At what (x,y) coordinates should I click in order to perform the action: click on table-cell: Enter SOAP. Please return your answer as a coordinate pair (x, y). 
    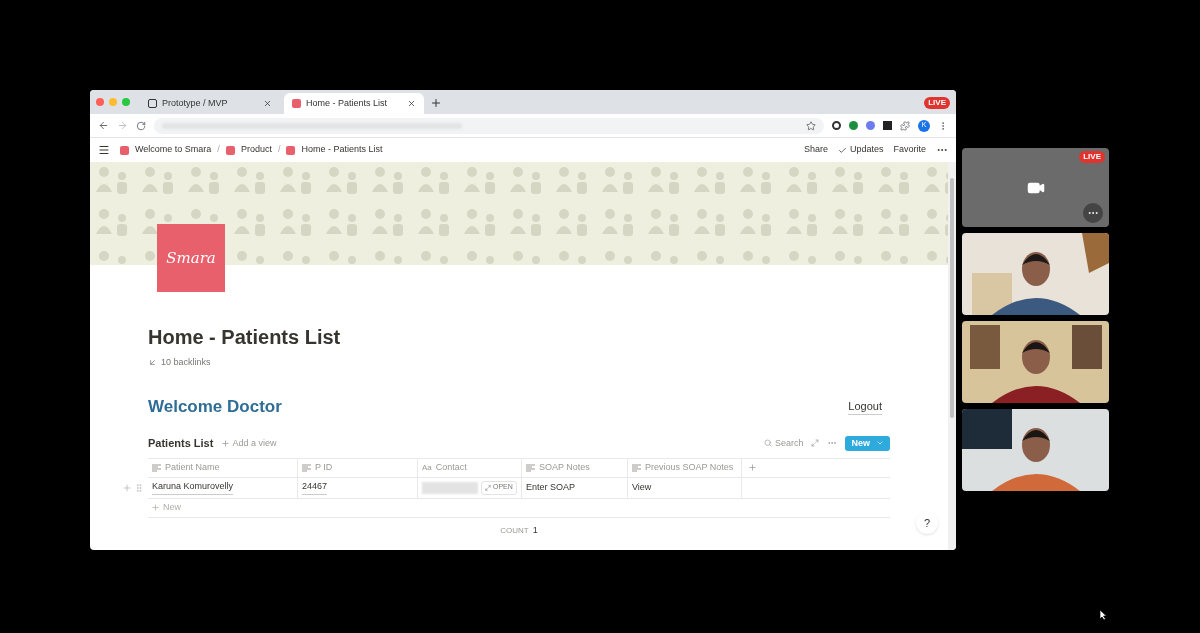
    Looking at the image, I should click on (575, 487).